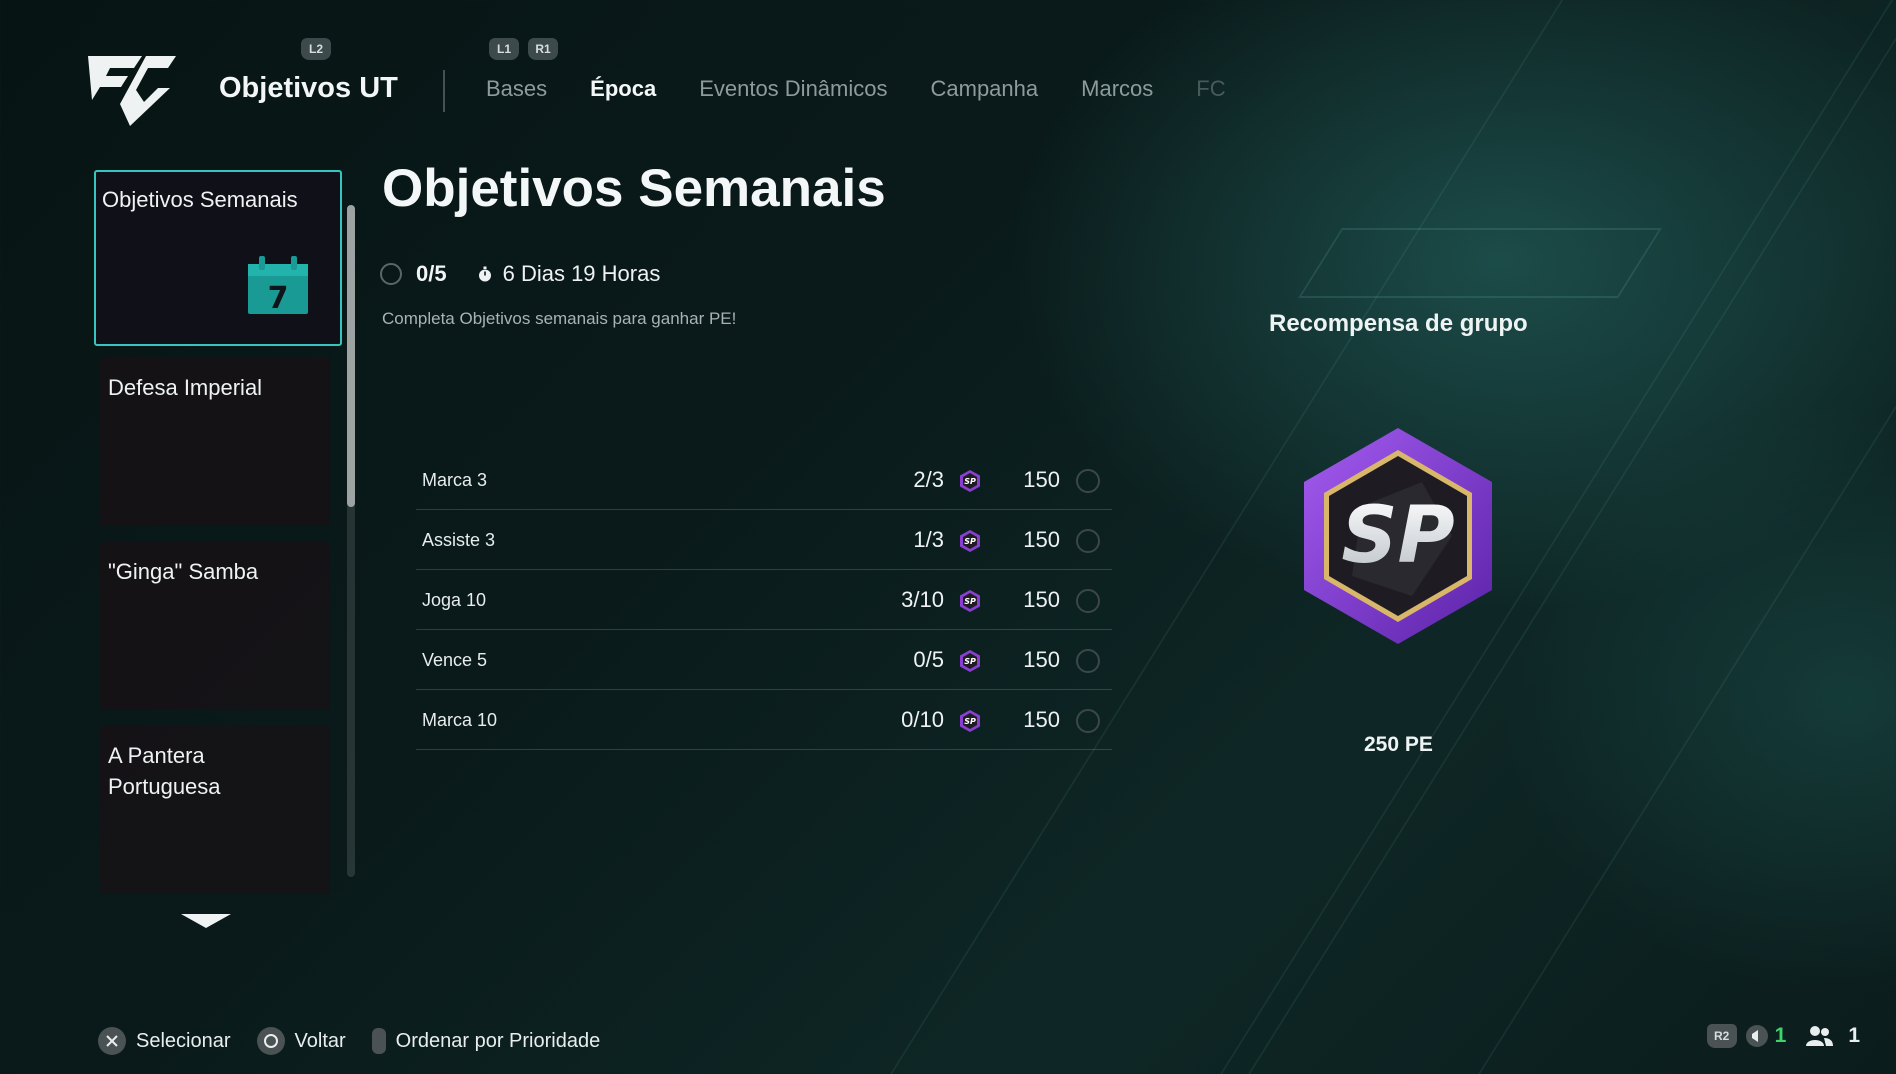  I want to click on sidebar-item-objetivos-semanais: Objetivos Semanais 7, so click(218, 258).